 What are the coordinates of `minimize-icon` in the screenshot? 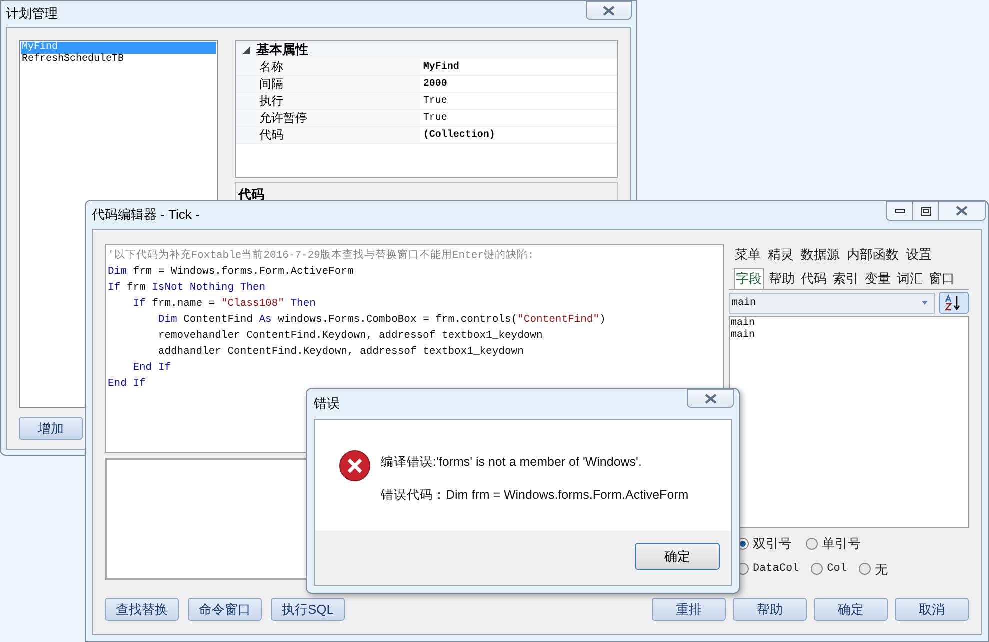 It's located at (899, 211).